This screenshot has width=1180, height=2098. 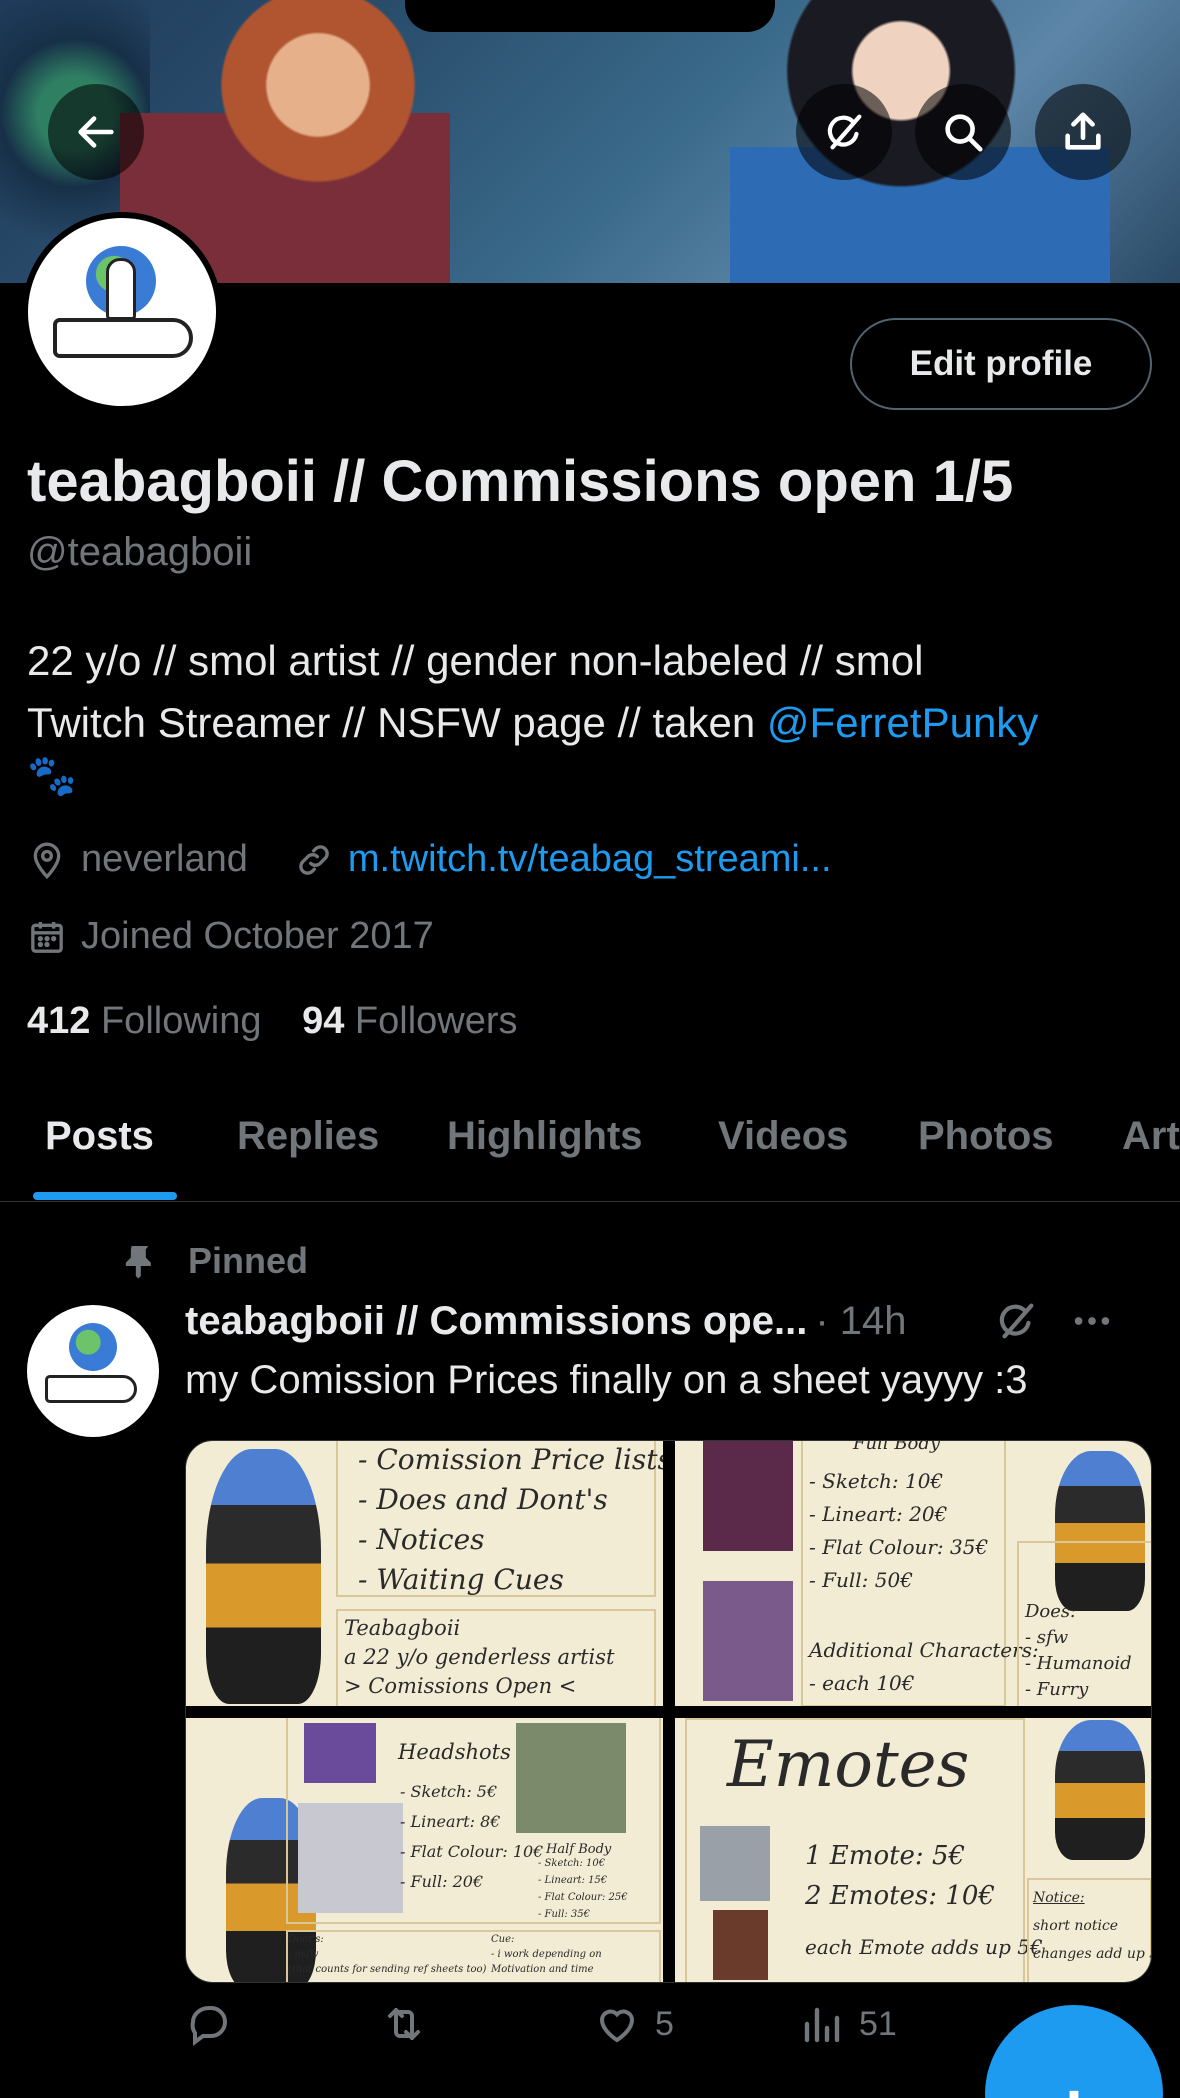 What do you see at coordinates (897, 1447) in the screenshot?
I see `image2-title: Full Body` at bounding box center [897, 1447].